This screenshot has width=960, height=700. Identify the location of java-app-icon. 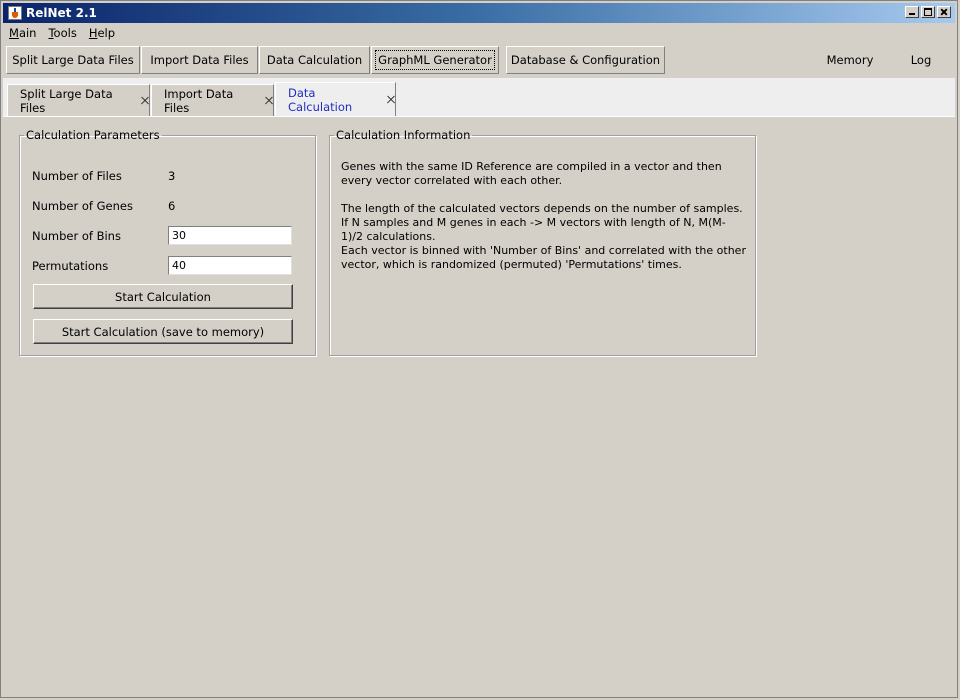
(15, 13).